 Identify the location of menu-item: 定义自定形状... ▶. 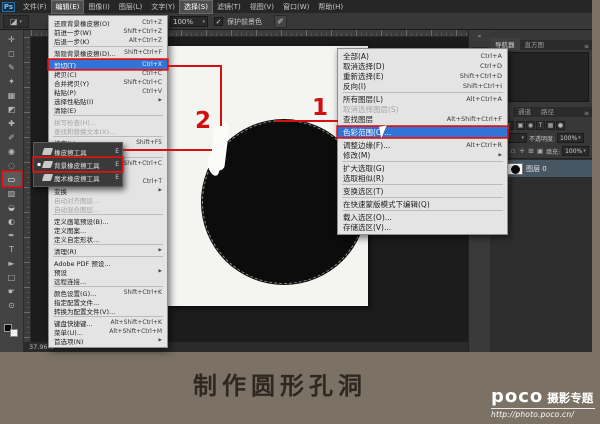
(108, 239).